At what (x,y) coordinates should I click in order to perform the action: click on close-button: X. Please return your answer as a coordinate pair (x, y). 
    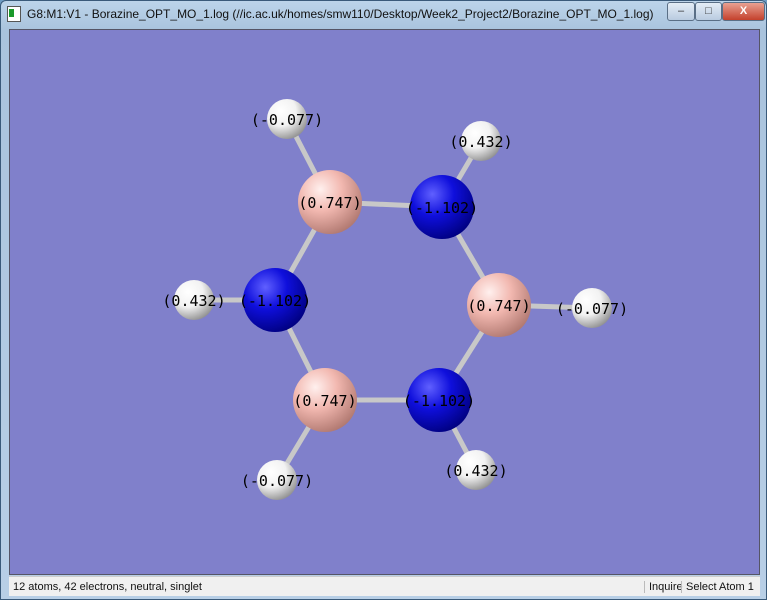
    Looking at the image, I should click on (743, 11).